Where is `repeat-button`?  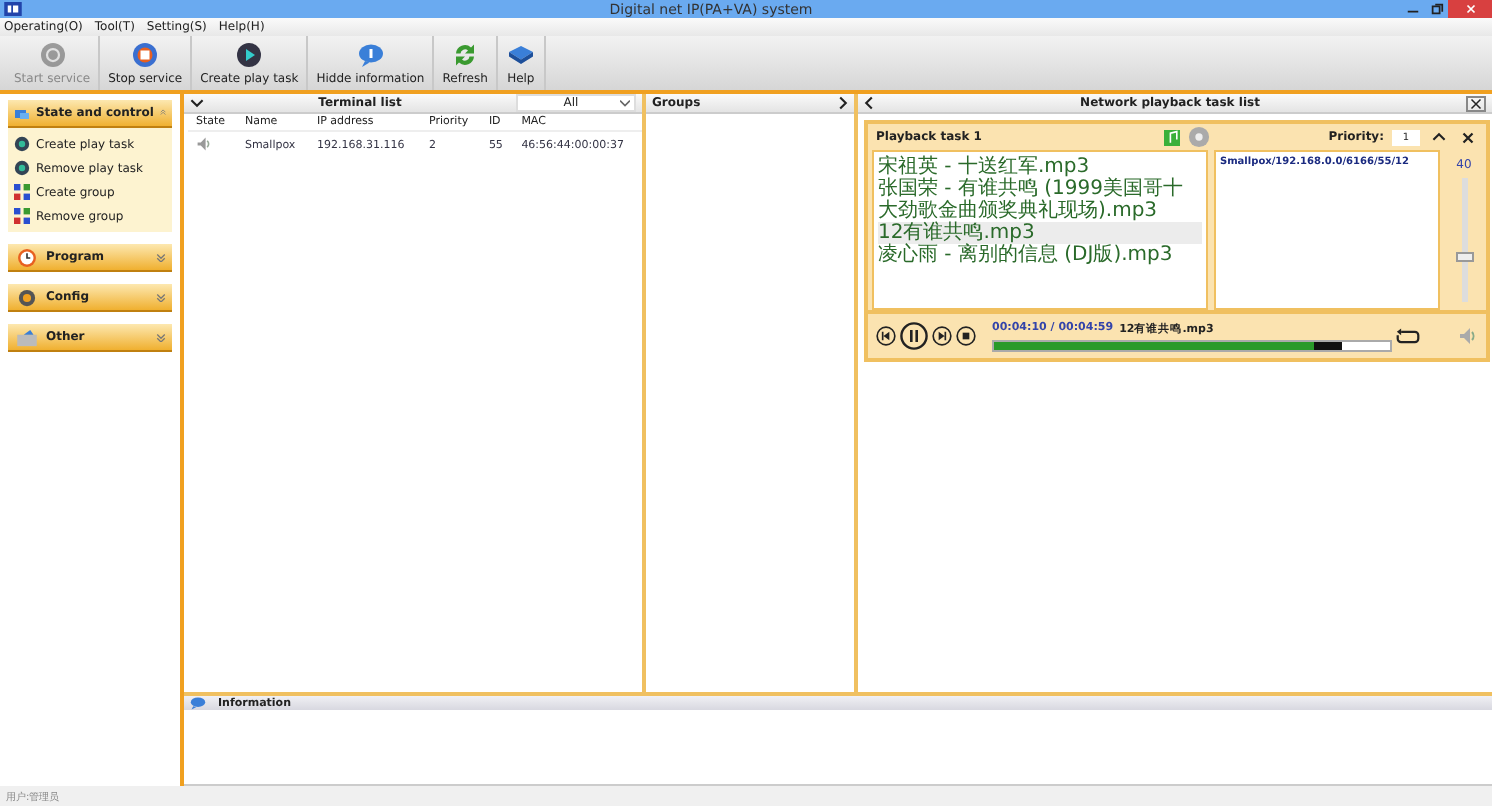
repeat-button is located at coordinates (1408, 336).